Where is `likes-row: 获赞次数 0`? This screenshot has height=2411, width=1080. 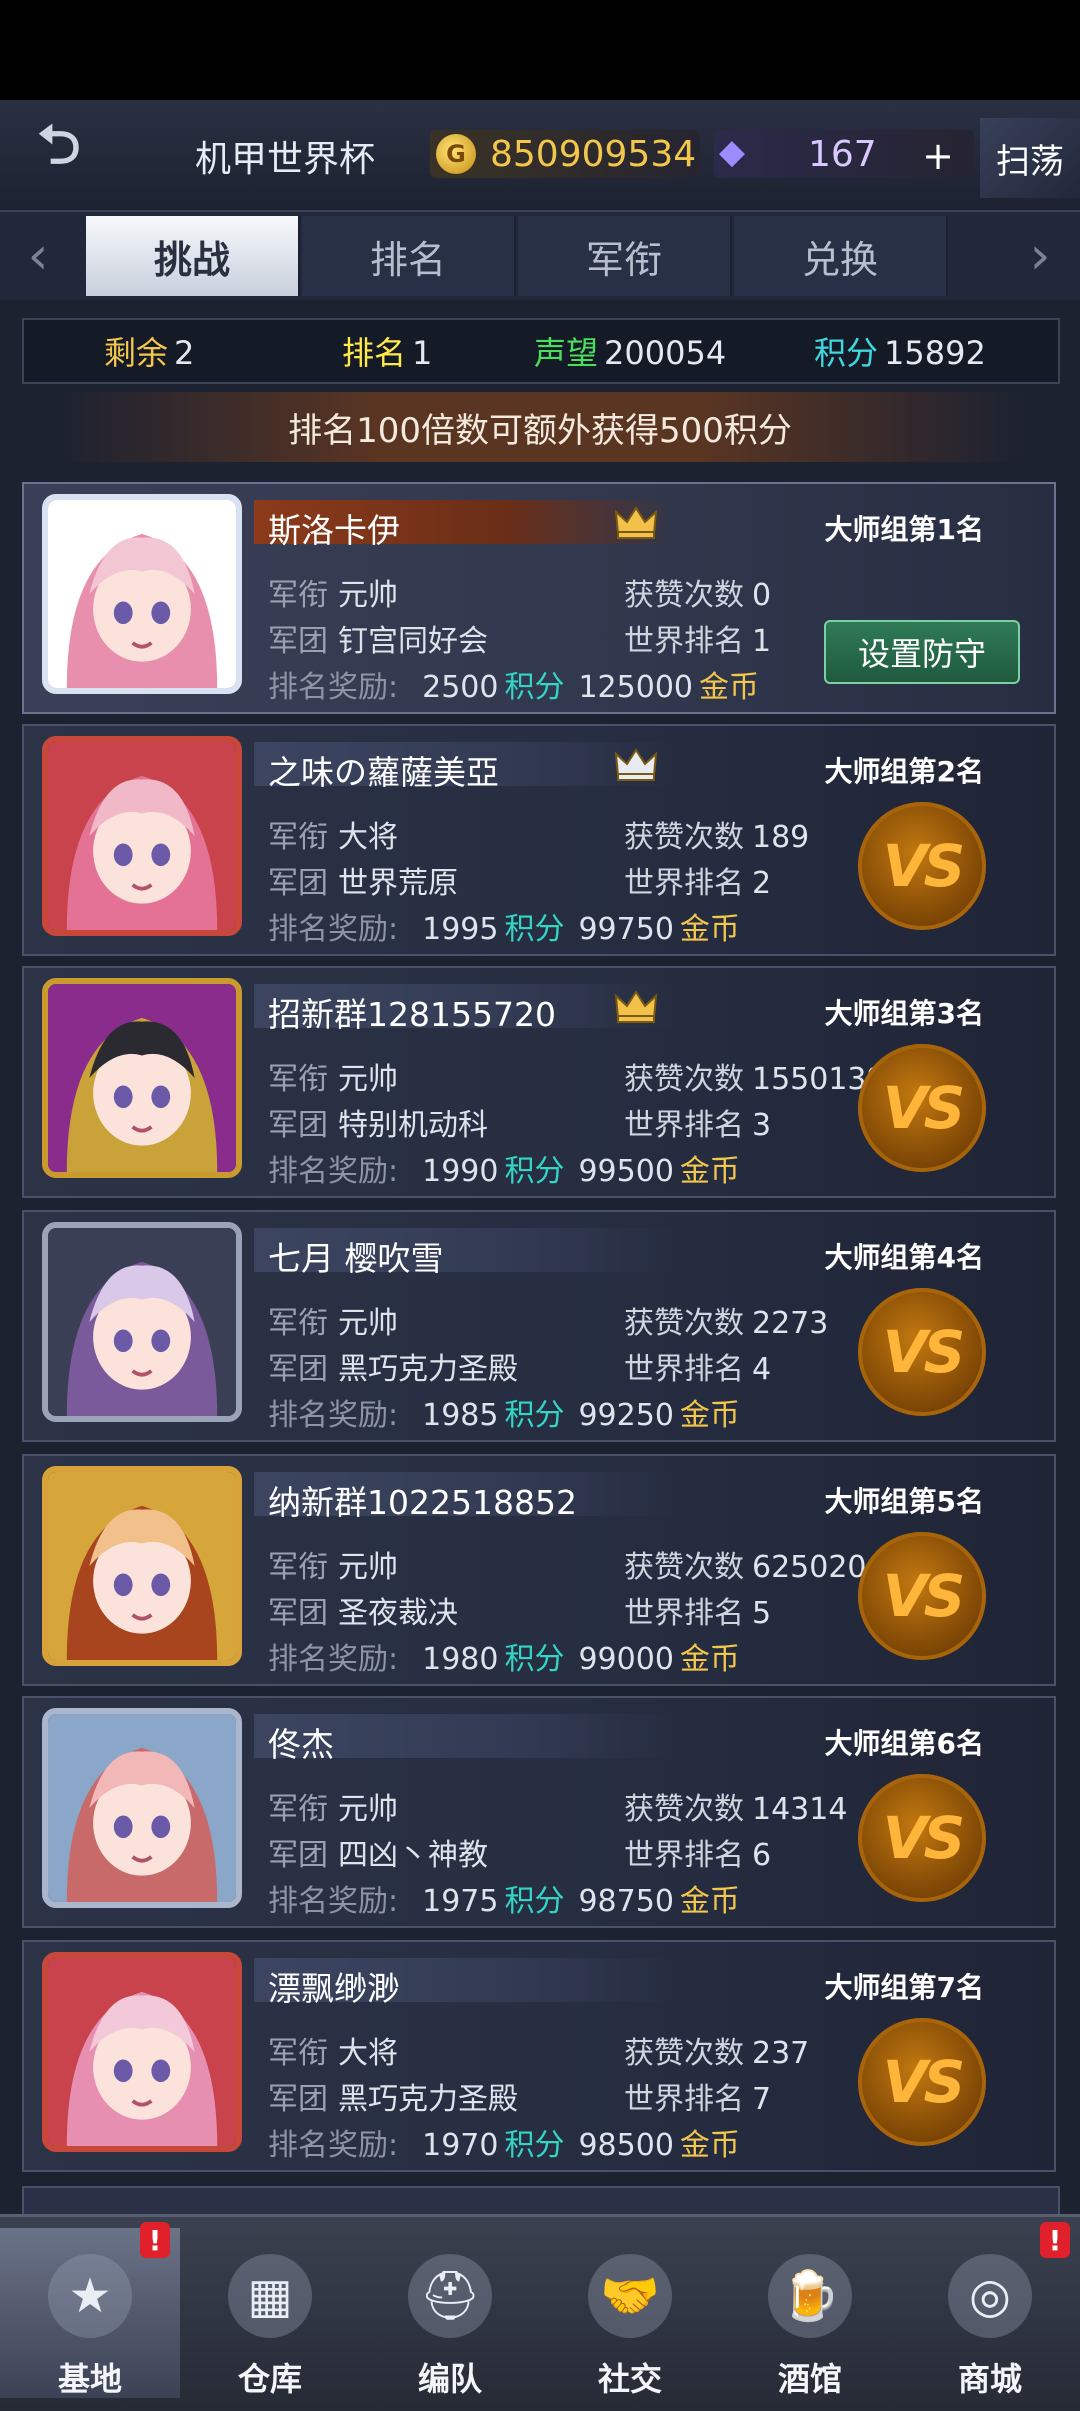
likes-row: 获赞次数 0 is located at coordinates (698, 595).